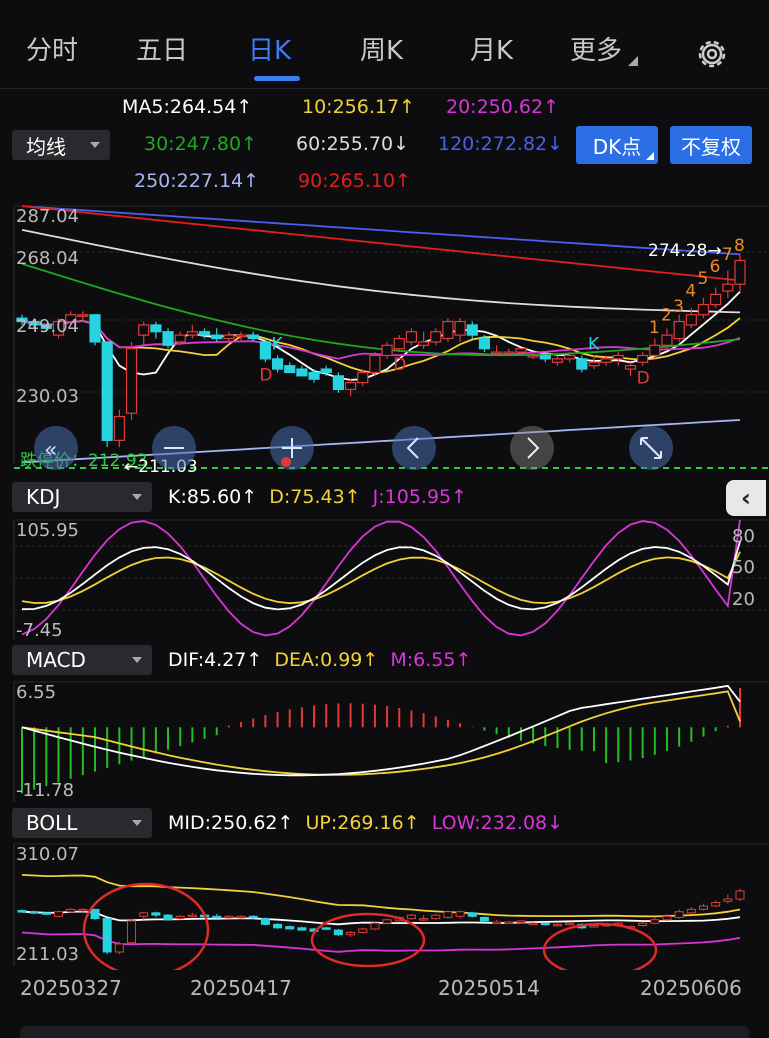 The width and height of the screenshot is (769, 1038). What do you see at coordinates (743, 536) in the screenshot?
I see `kdj-level-80: 80` at bounding box center [743, 536].